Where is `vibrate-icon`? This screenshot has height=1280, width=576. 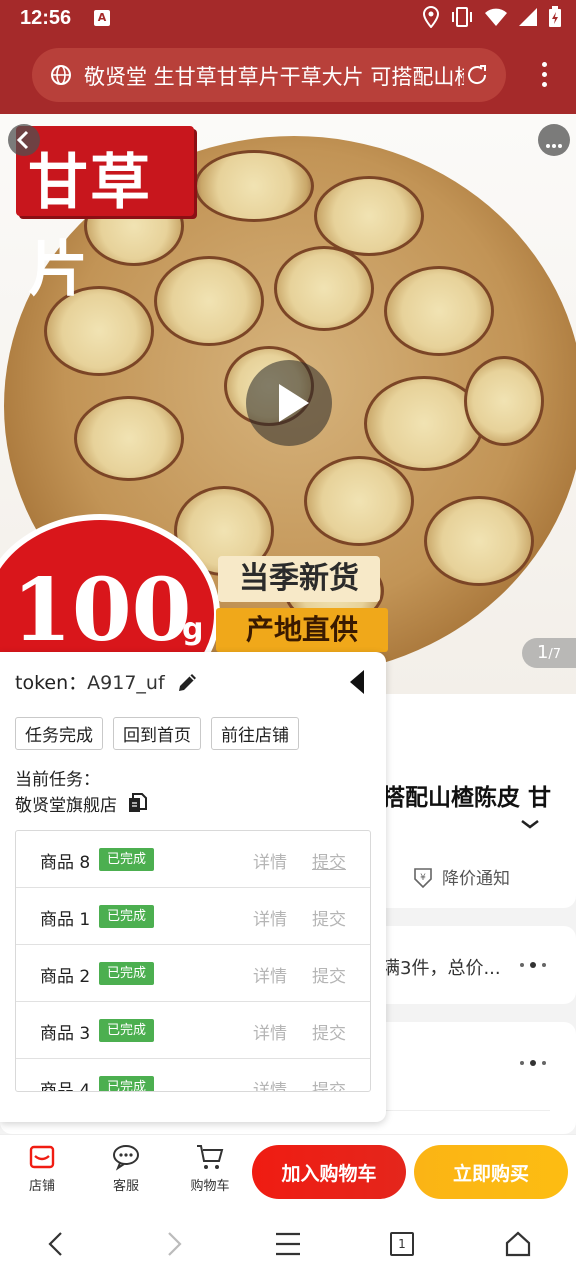 vibrate-icon is located at coordinates (462, 17).